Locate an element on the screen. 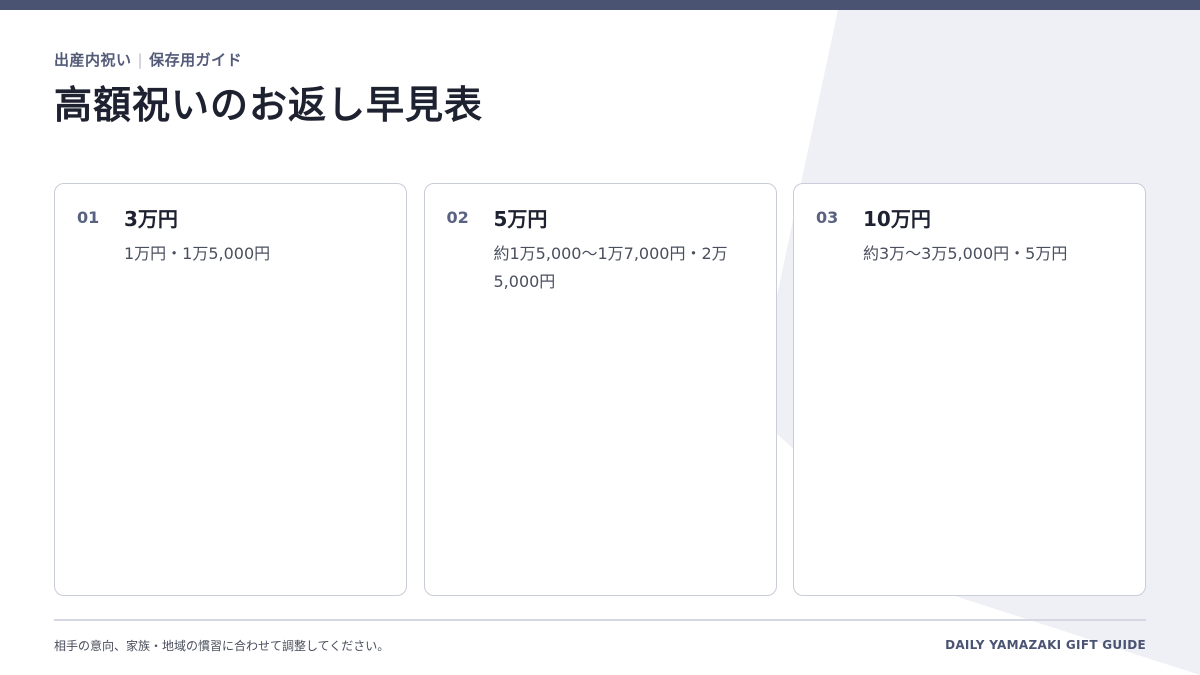 This screenshot has width=1200, height=675. header-category: 出産内祝い is located at coordinates (93, 60).